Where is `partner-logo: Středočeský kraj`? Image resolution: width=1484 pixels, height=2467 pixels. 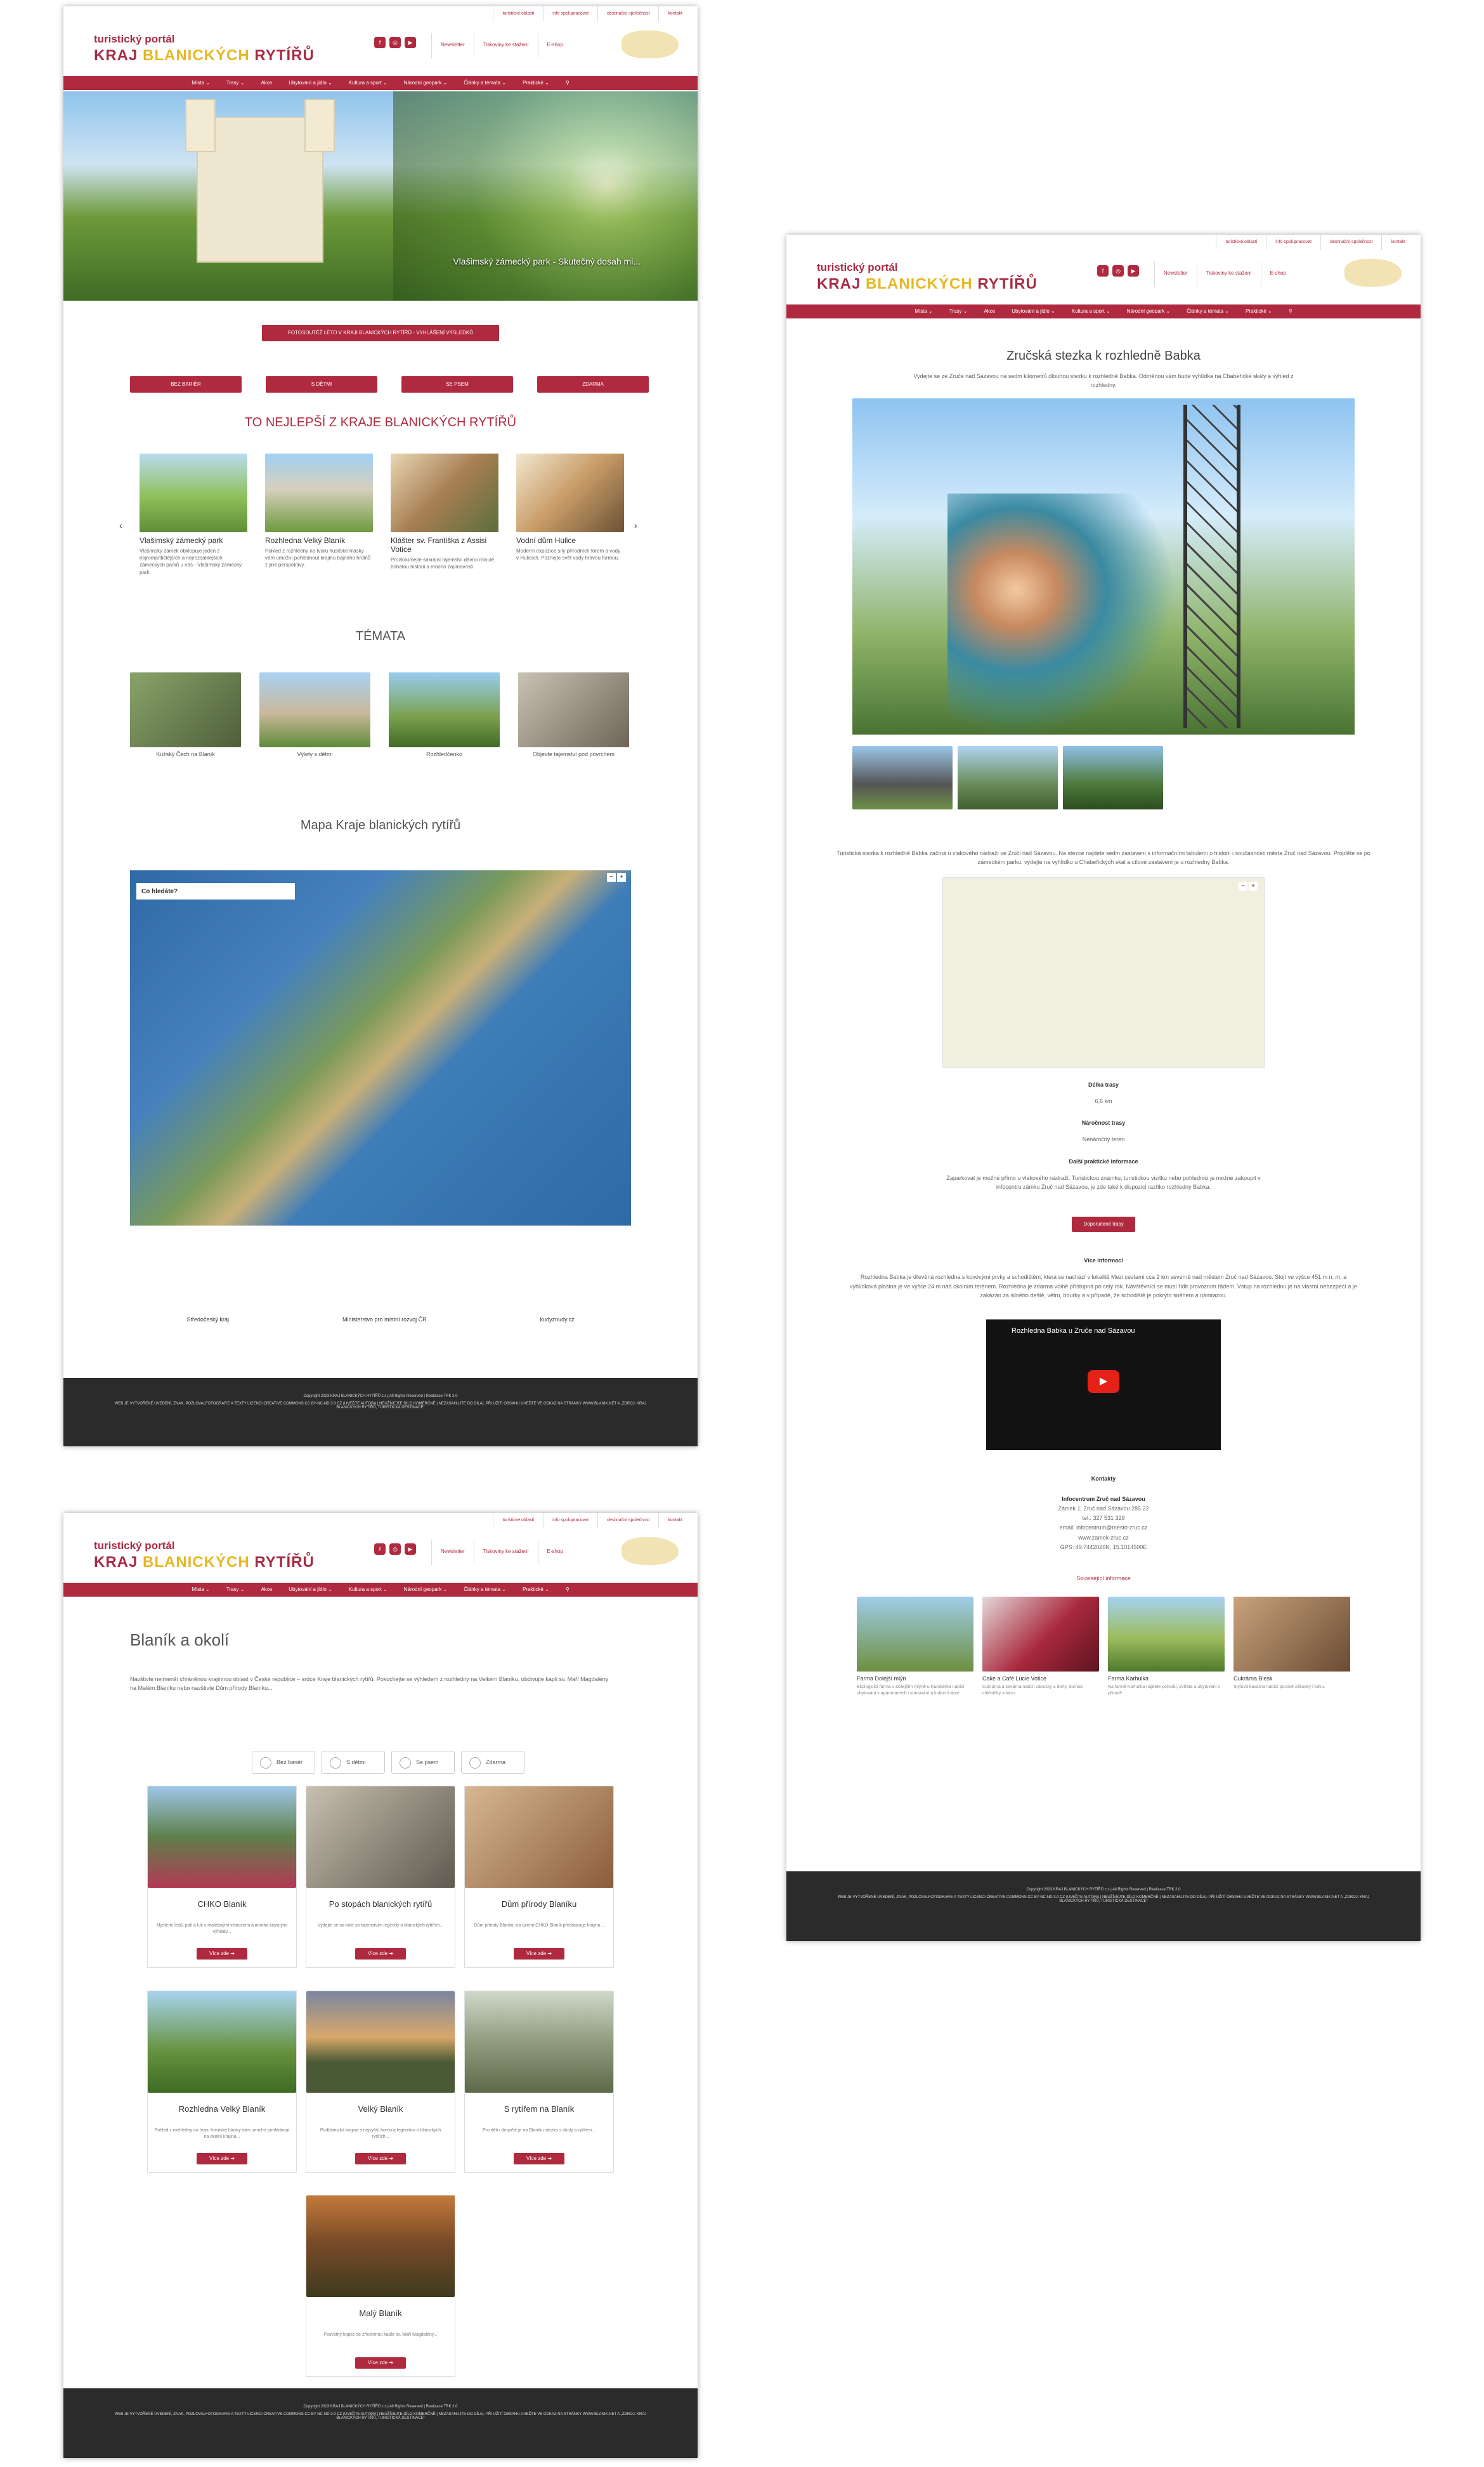
partner-logo: Středočeský kraj is located at coordinates (208, 1319).